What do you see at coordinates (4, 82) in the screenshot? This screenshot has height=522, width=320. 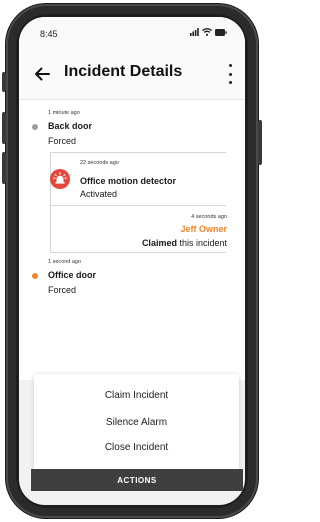 I see `side-button-mute` at bounding box center [4, 82].